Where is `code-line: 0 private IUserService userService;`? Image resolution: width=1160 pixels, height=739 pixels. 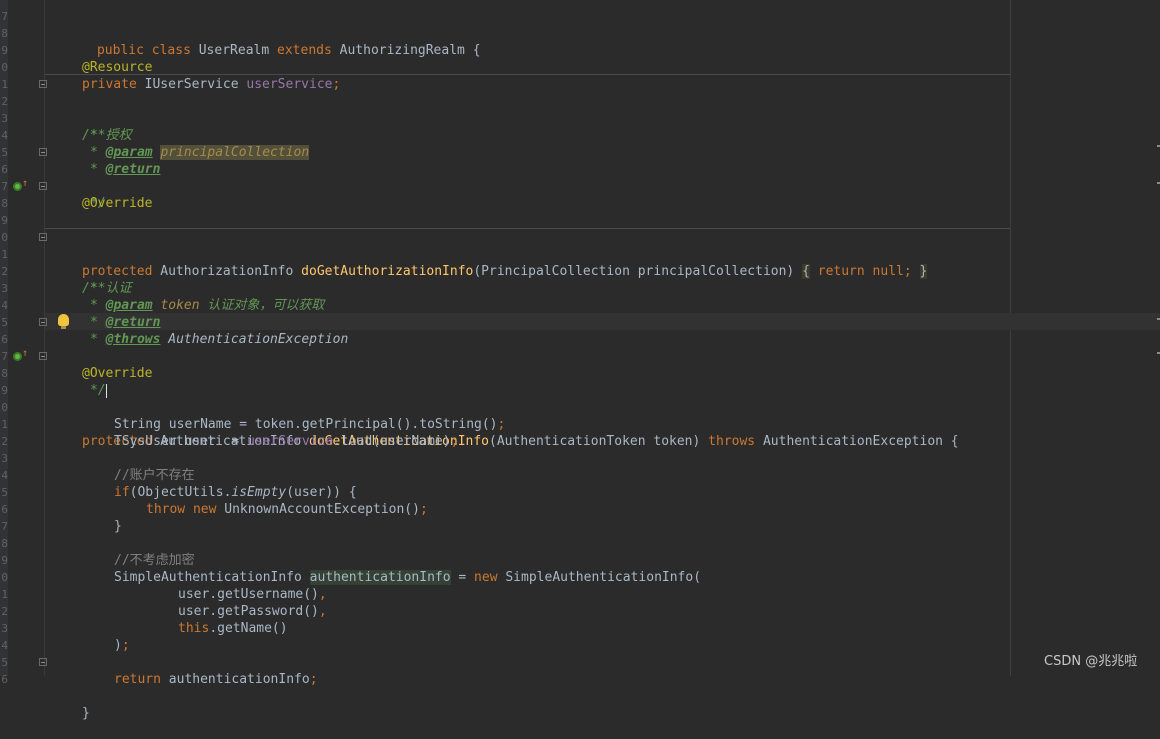 code-line: 0 private IUserService userService; is located at coordinates (580, 67).